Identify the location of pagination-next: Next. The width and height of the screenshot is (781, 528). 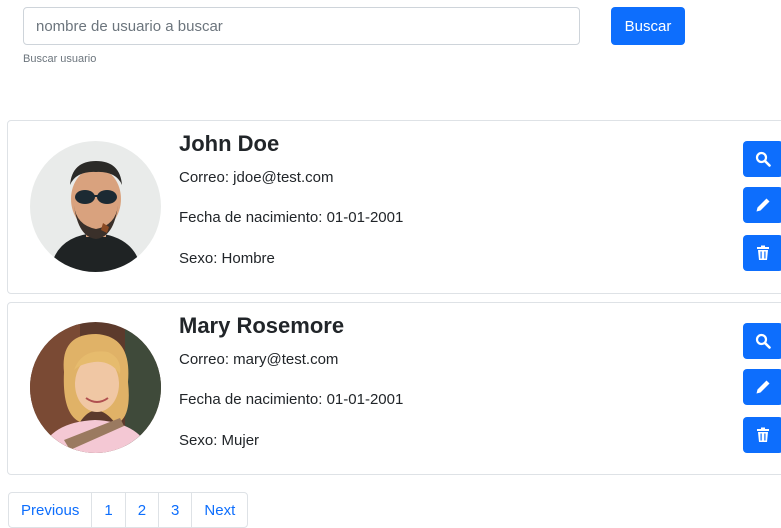
(219, 510).